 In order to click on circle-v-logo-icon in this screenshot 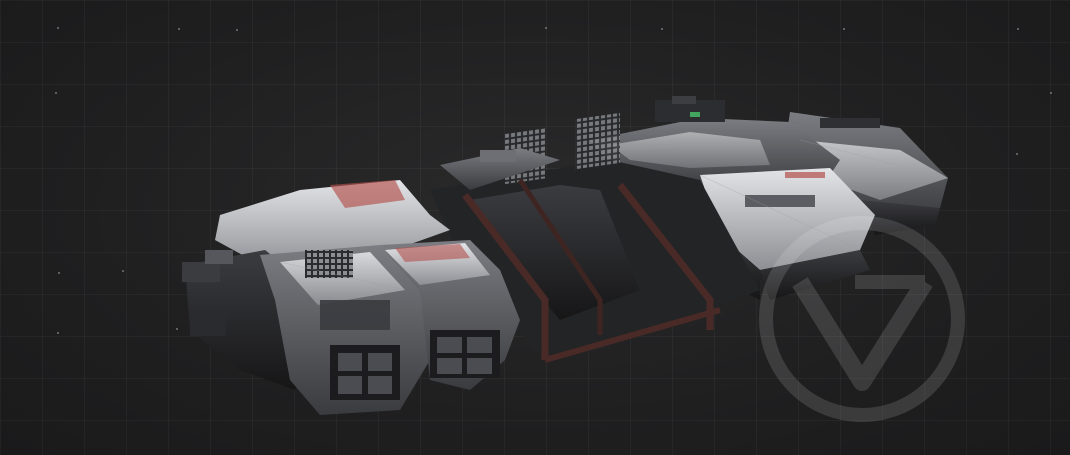, I will do `click(862, 319)`.